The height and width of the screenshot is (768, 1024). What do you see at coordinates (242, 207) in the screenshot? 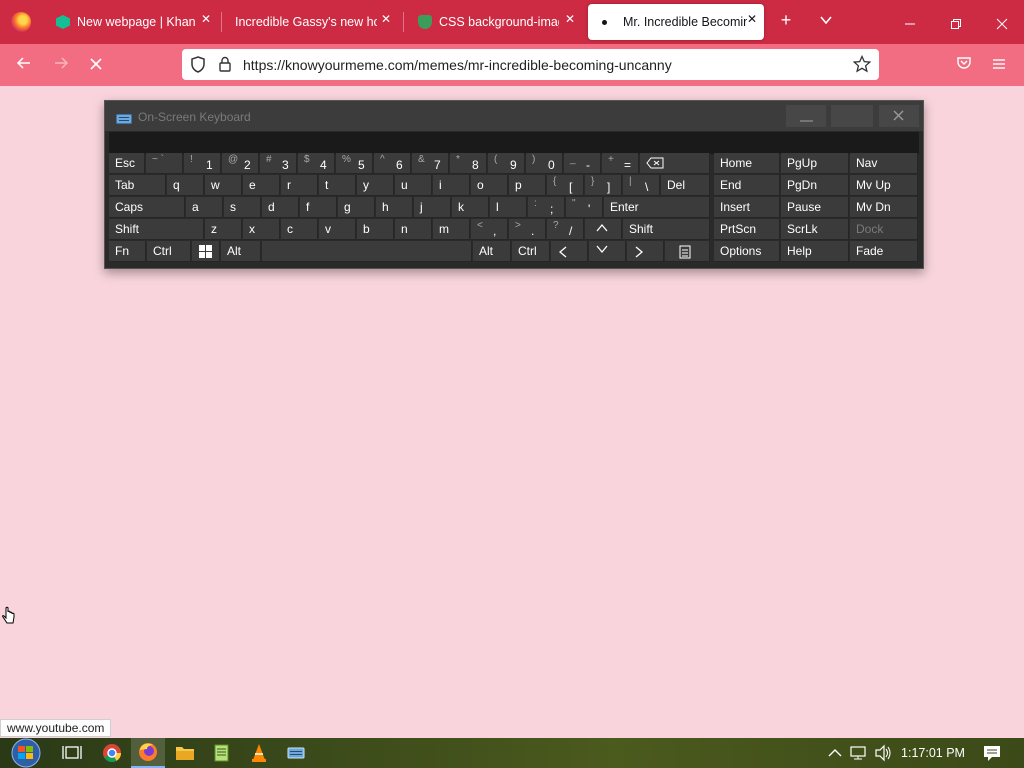
I see `key-s: s` at bounding box center [242, 207].